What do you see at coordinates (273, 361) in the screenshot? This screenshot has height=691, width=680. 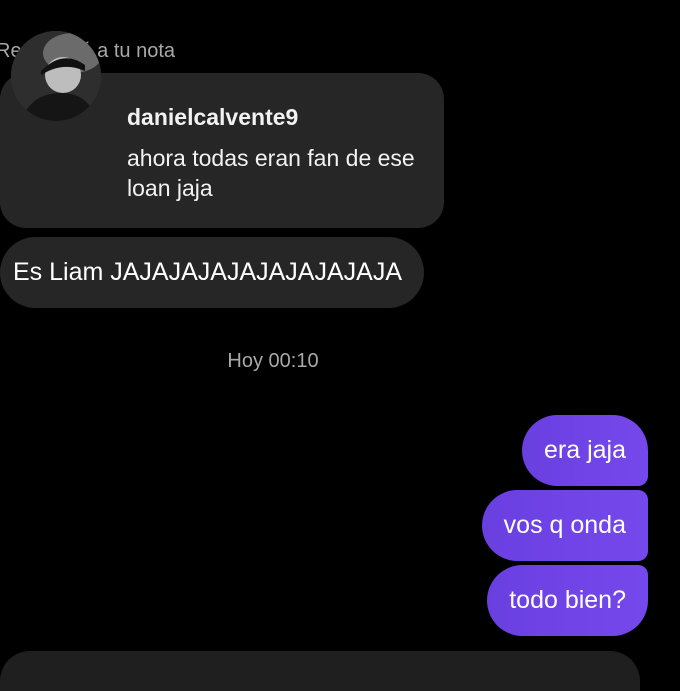 I see `message-timestamp: Hoy 00:10` at bounding box center [273, 361].